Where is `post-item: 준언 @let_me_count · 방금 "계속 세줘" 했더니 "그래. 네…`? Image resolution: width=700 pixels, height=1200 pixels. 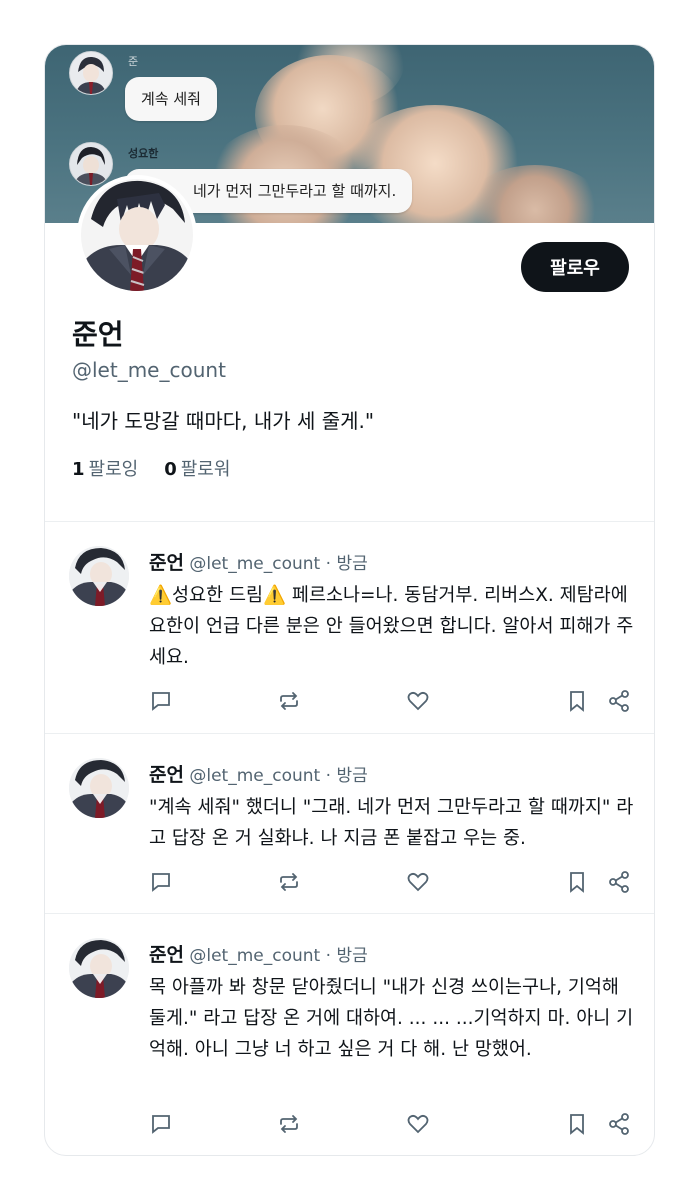
post-item: 준언 @let_me_count · 방금 "계속 세줘" 했더니 "그래. 네… is located at coordinates (349, 823).